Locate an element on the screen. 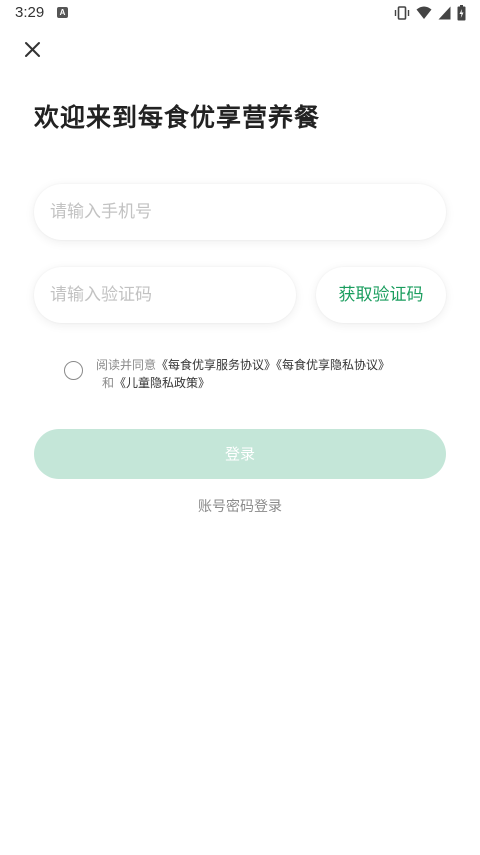 Image resolution: width=480 pixels, height=855 pixels. close-button is located at coordinates (33, 50).